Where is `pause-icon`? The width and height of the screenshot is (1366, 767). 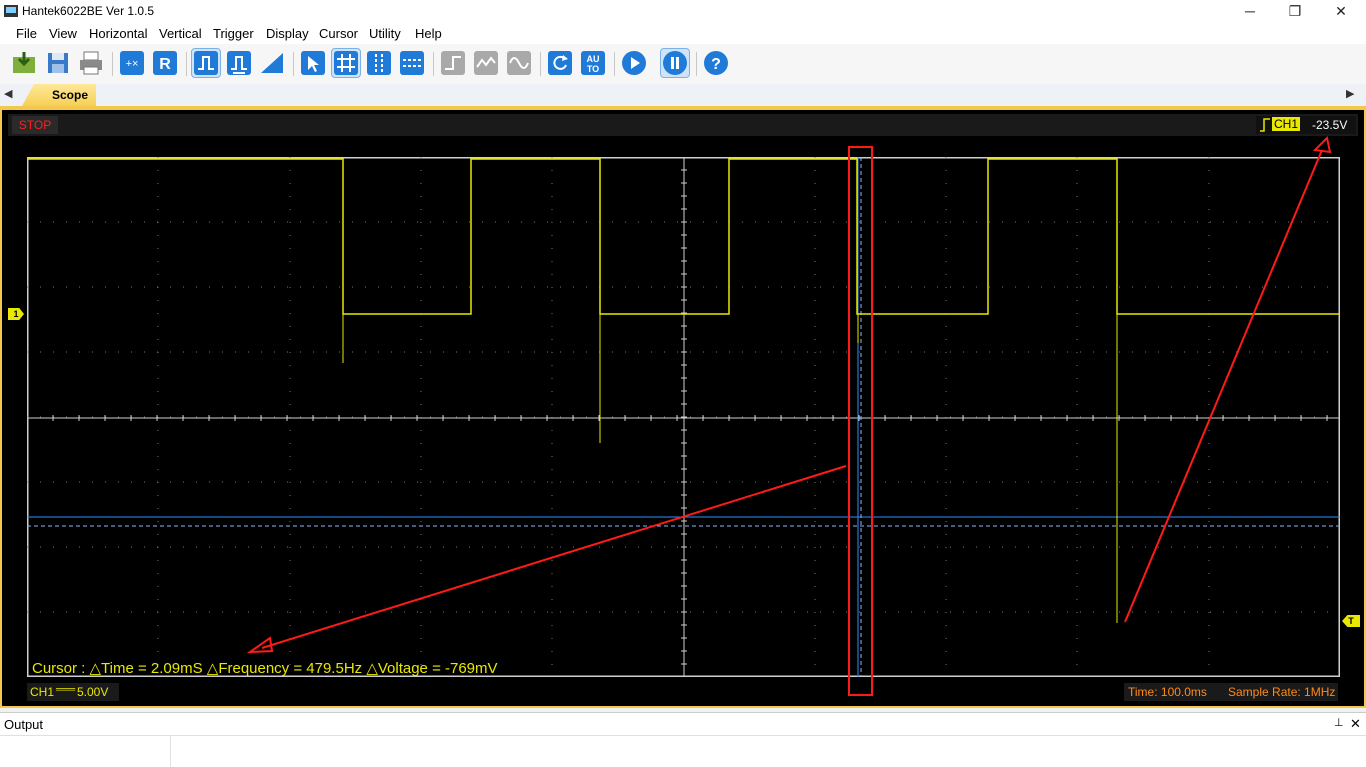
pause-icon is located at coordinates (675, 63).